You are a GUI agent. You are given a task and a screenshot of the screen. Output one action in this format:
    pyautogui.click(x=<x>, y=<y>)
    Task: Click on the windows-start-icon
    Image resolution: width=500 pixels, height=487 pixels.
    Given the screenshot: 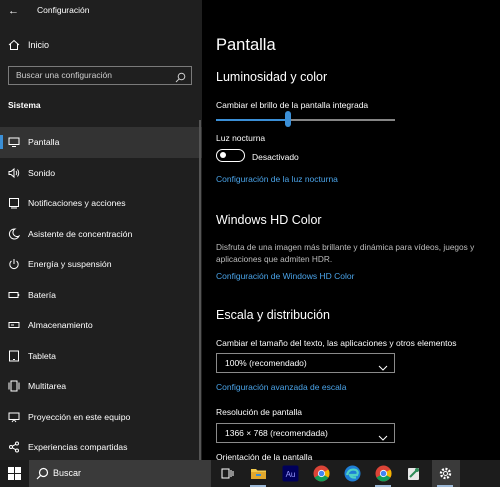 What is the action you would take?
    pyautogui.click(x=14, y=473)
    